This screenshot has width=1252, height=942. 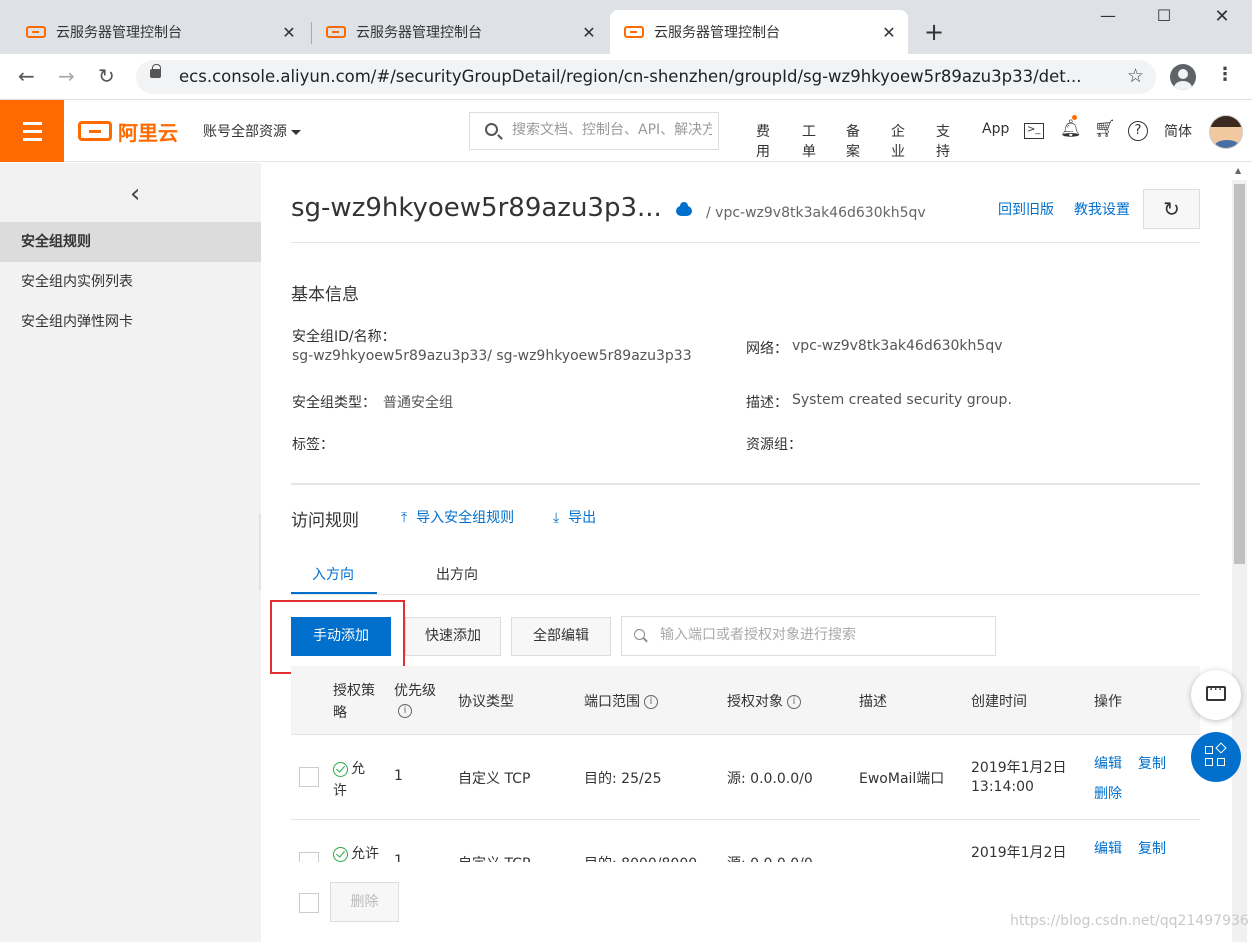 What do you see at coordinates (154, 32) in the screenshot?
I see `browser-tab-1: 云服务器管理控制台 ✕` at bounding box center [154, 32].